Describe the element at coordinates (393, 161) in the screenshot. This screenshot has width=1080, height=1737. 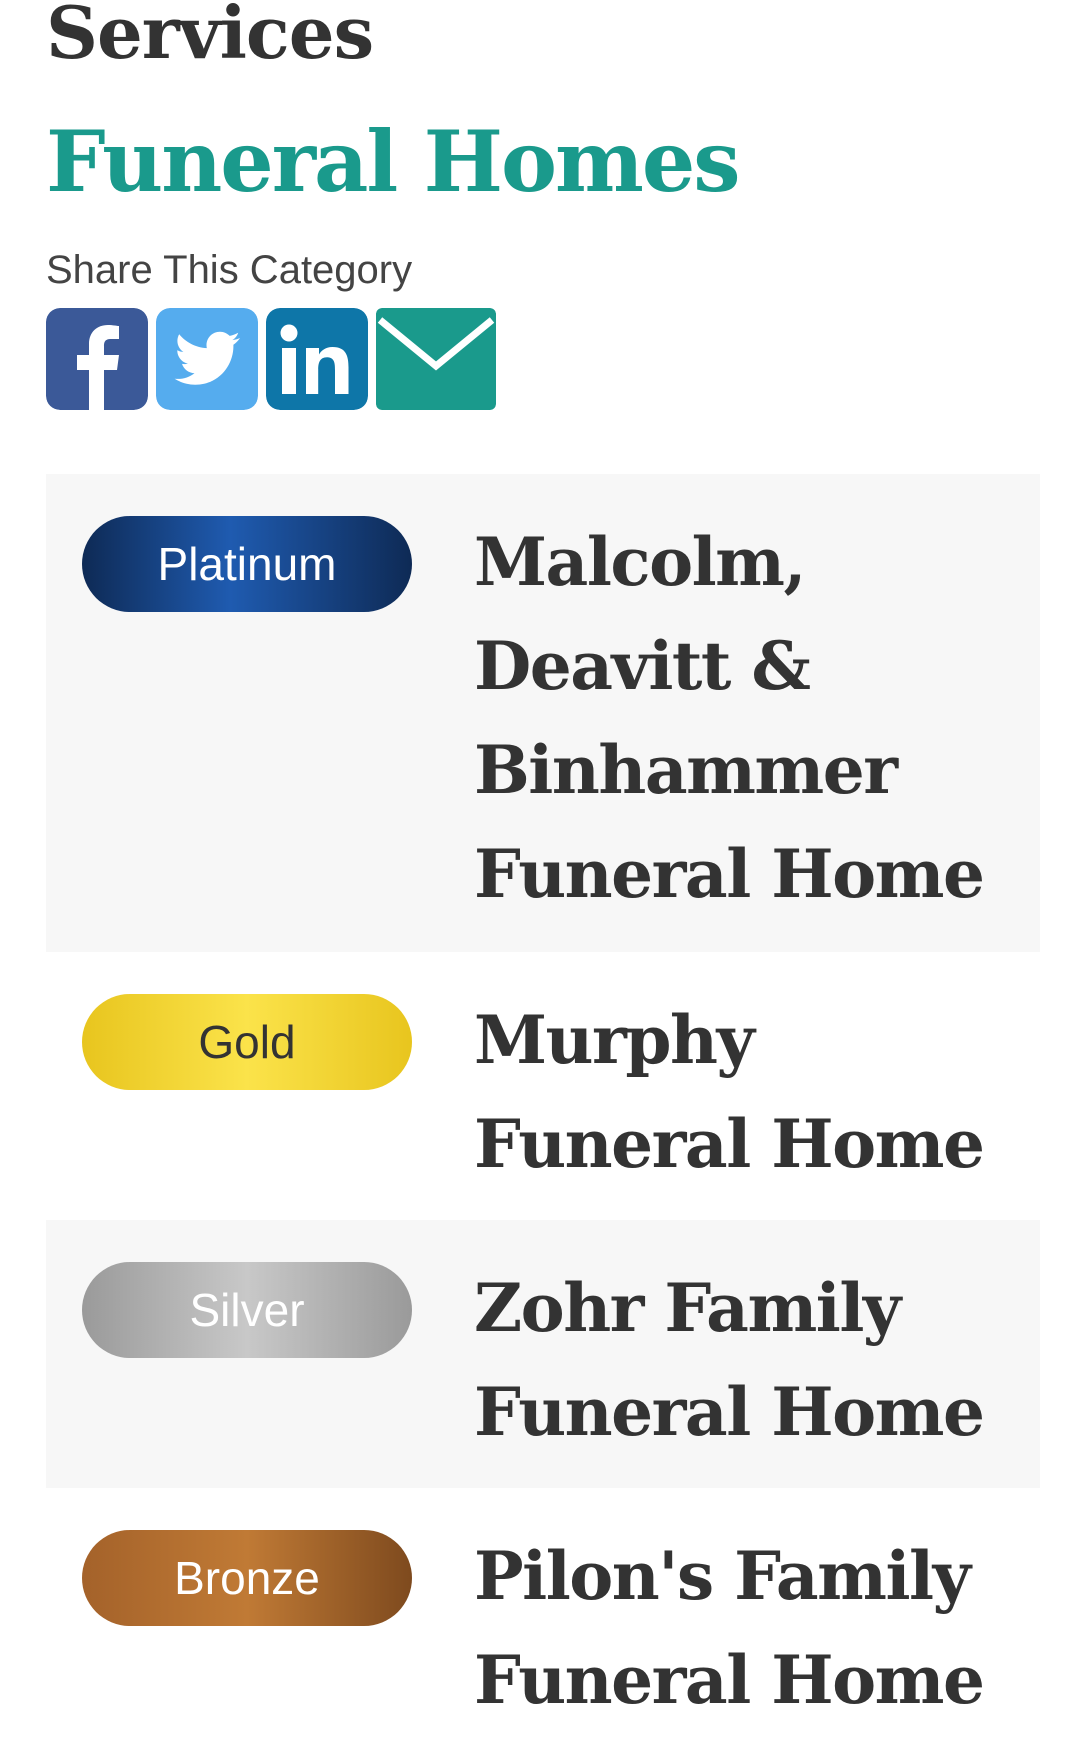
I see `page-title: Funeral Homes` at that location.